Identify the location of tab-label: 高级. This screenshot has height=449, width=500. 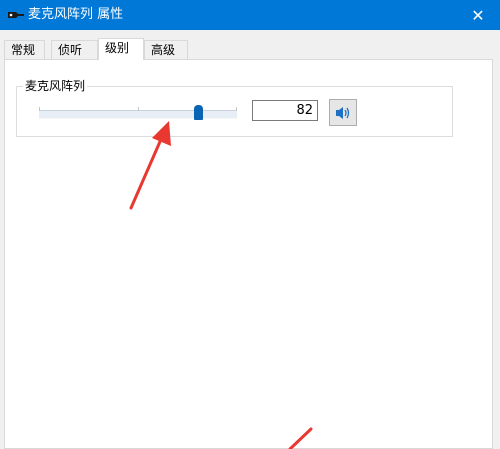
(163, 50).